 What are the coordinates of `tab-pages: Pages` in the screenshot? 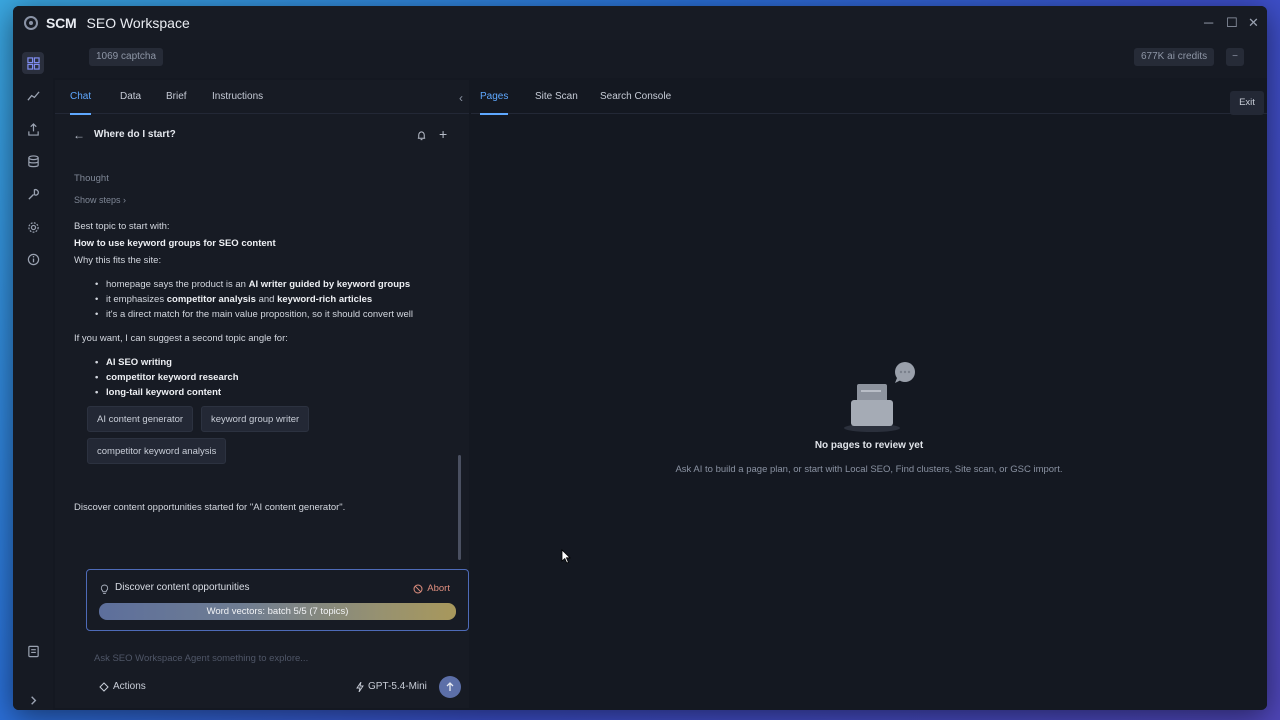 It's located at (494, 97).